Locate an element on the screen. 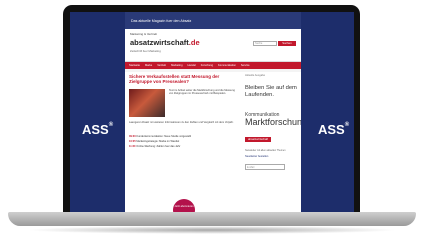 The width and height of the screenshot is (424, 243). header-kicker: Marketing & Vertrieb is located at coordinates (144, 34).